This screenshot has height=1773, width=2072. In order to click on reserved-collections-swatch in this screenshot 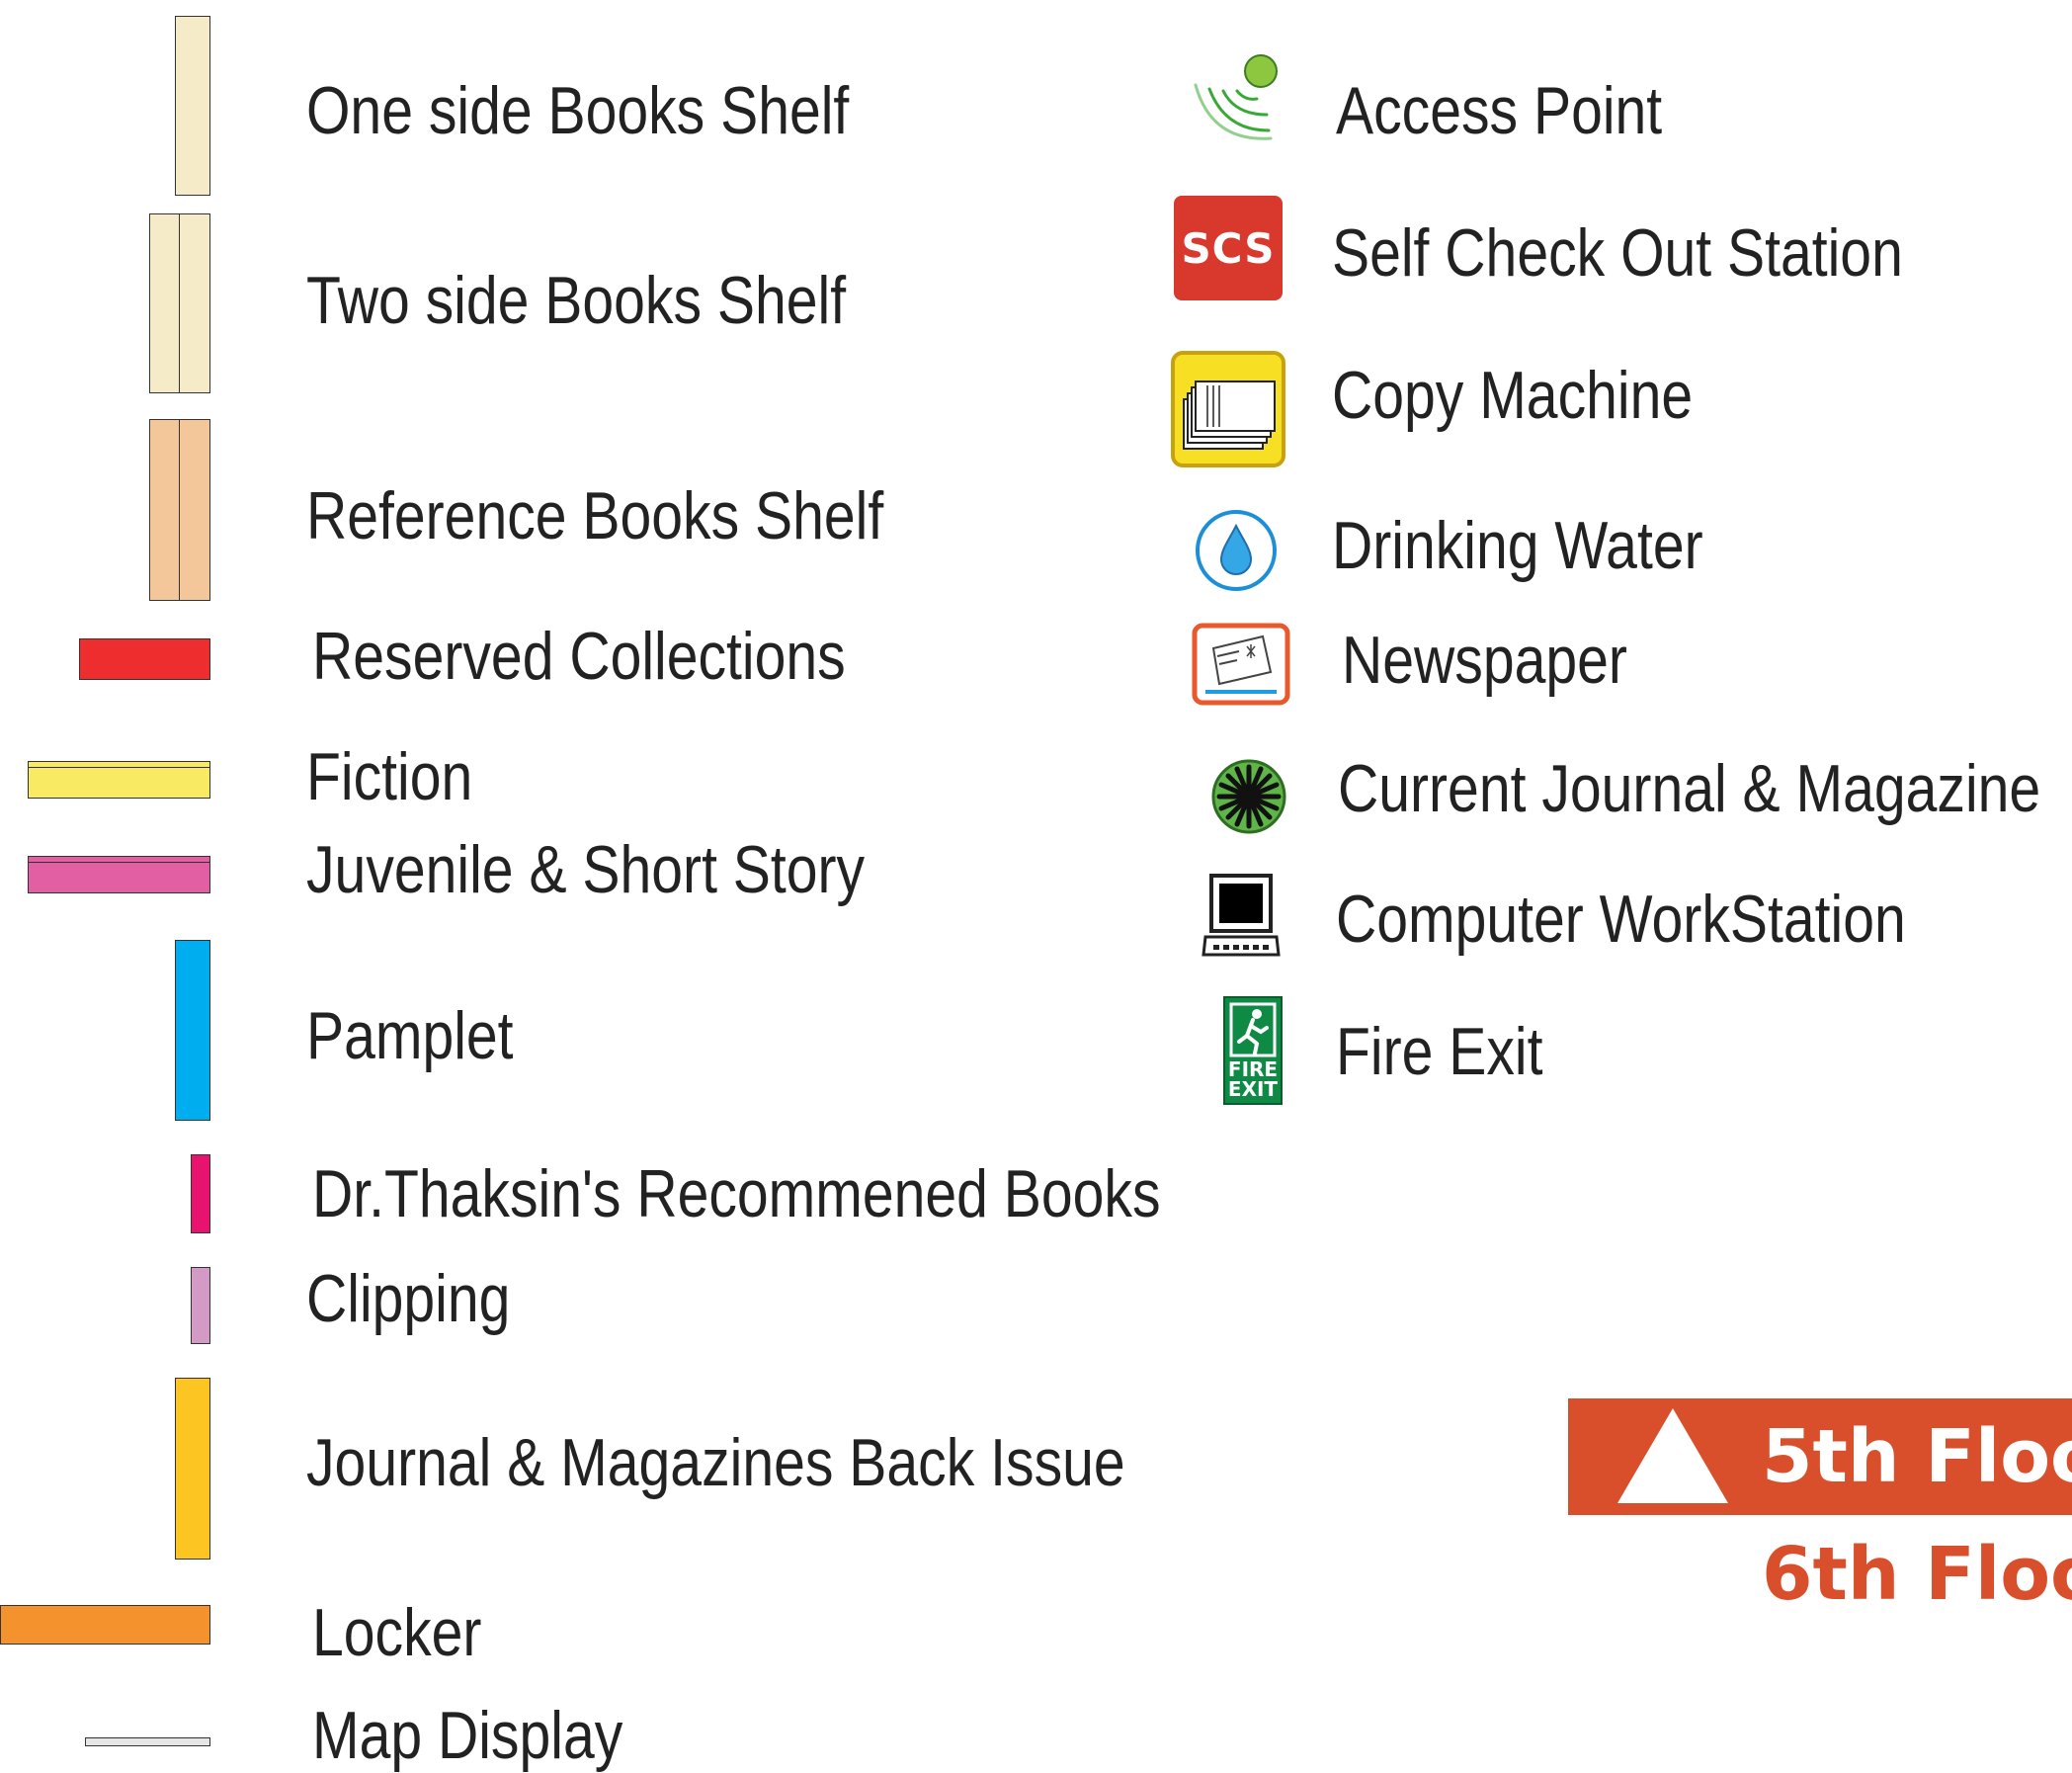, I will do `click(145, 659)`.